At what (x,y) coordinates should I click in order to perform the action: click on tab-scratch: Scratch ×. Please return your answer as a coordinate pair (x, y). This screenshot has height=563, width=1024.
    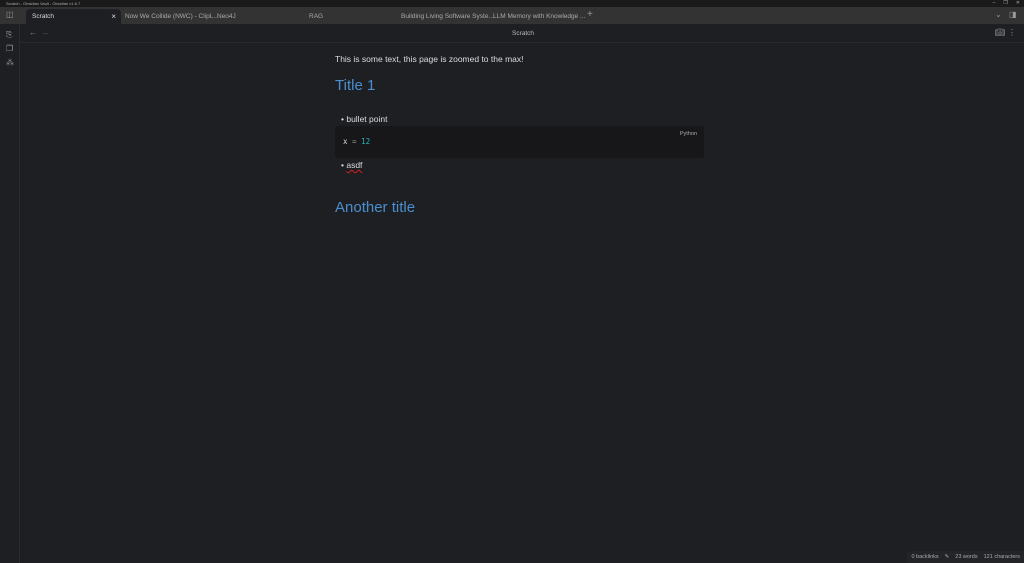
    Looking at the image, I should click on (73, 16).